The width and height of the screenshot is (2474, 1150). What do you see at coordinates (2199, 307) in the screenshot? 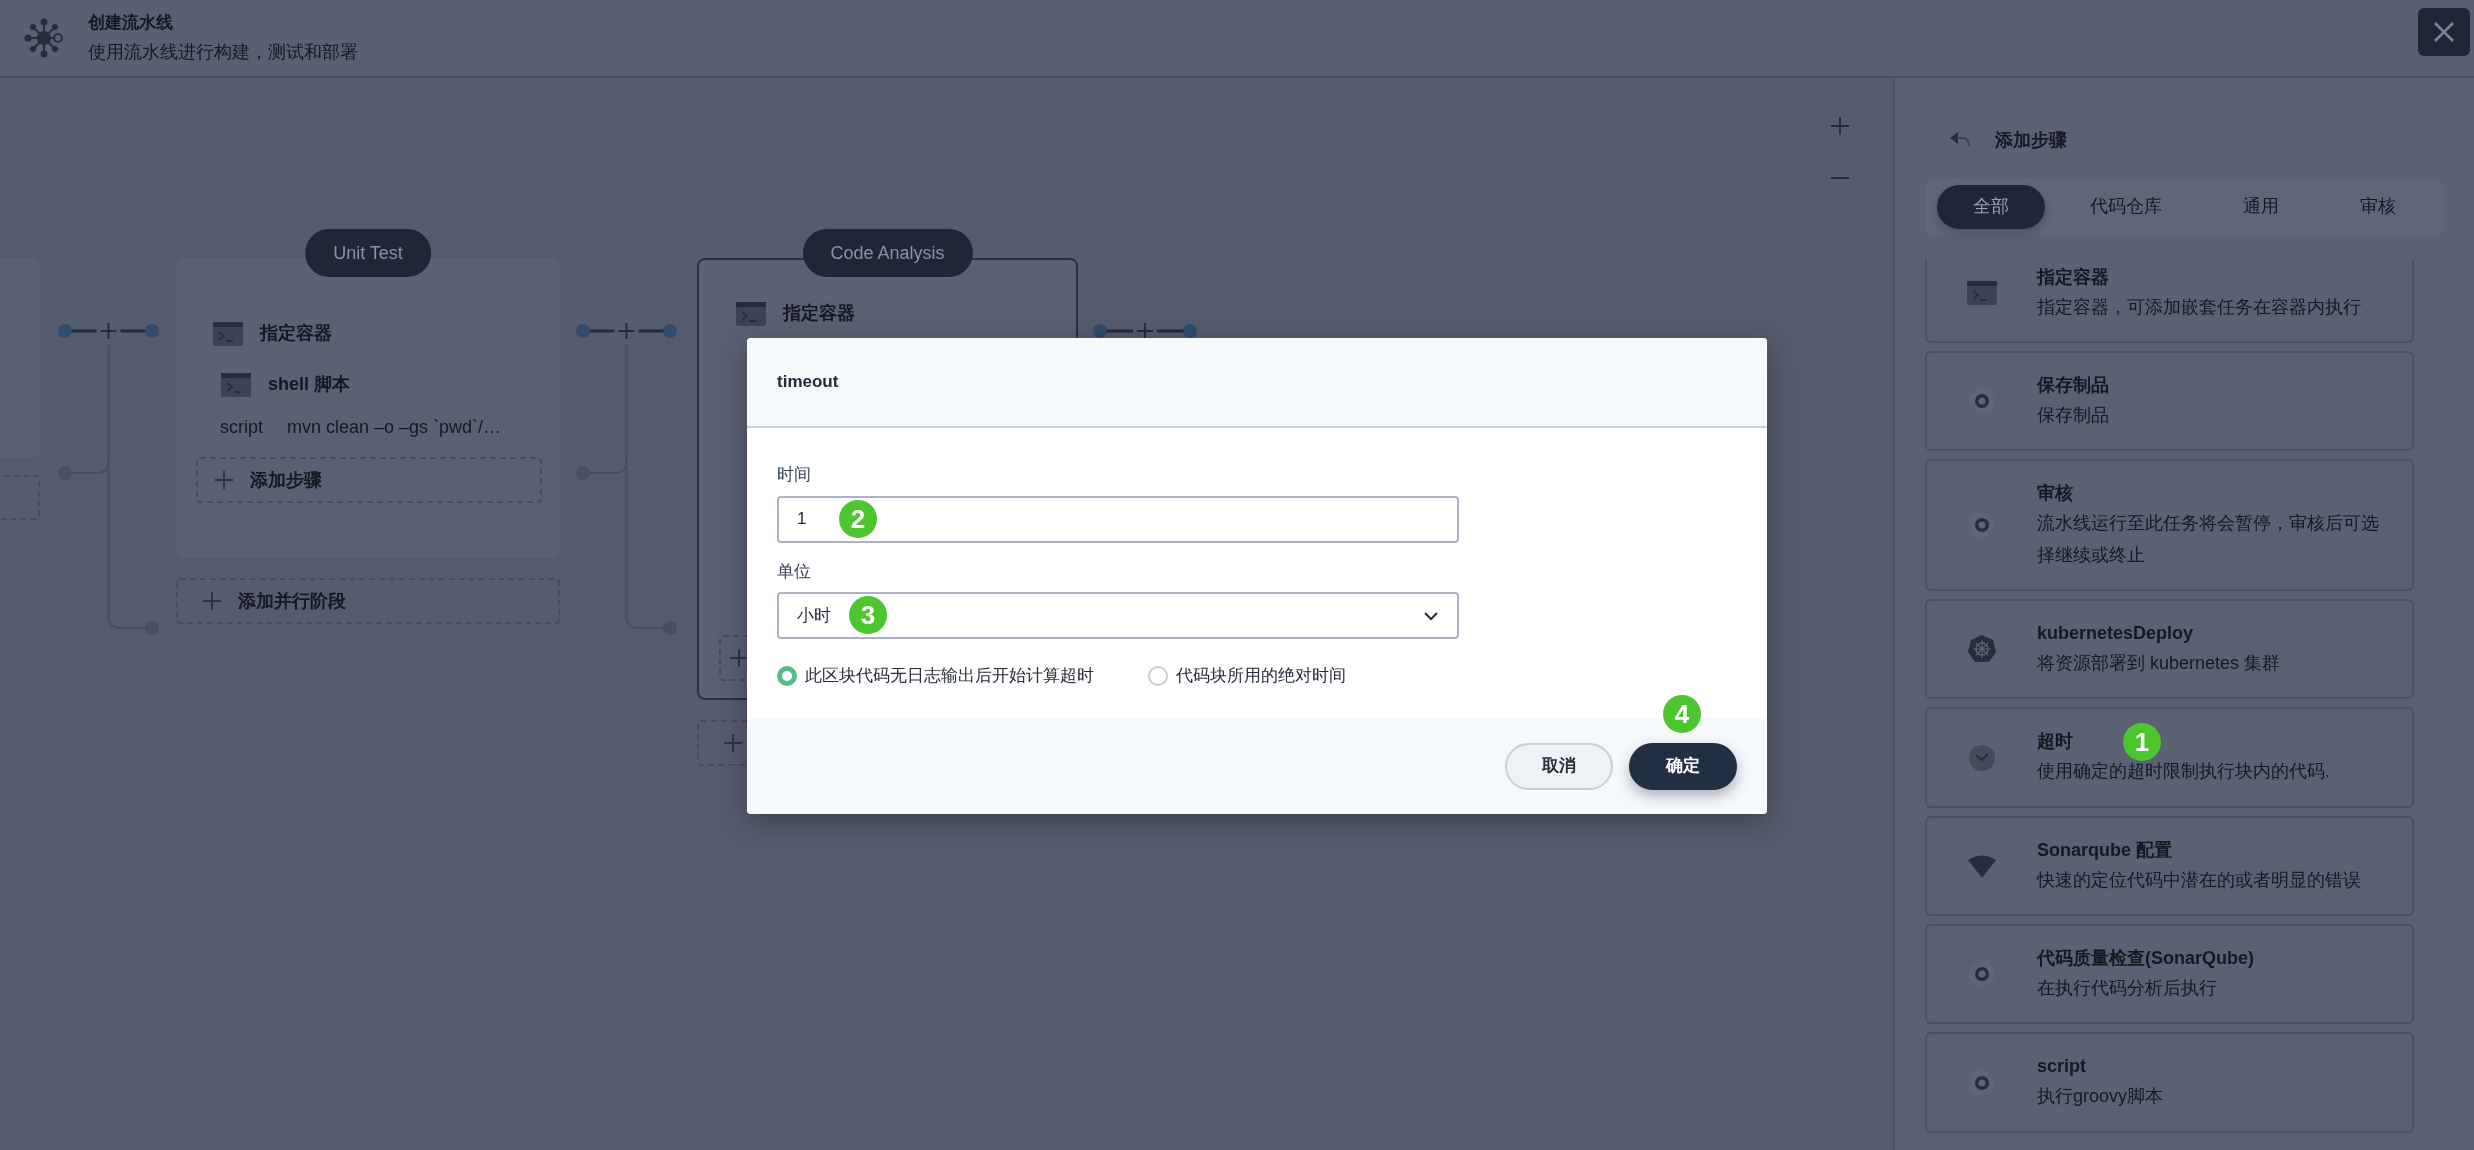
I see `step-type-description: 指定容器，可添加嵌套任务在容器内执行` at bounding box center [2199, 307].